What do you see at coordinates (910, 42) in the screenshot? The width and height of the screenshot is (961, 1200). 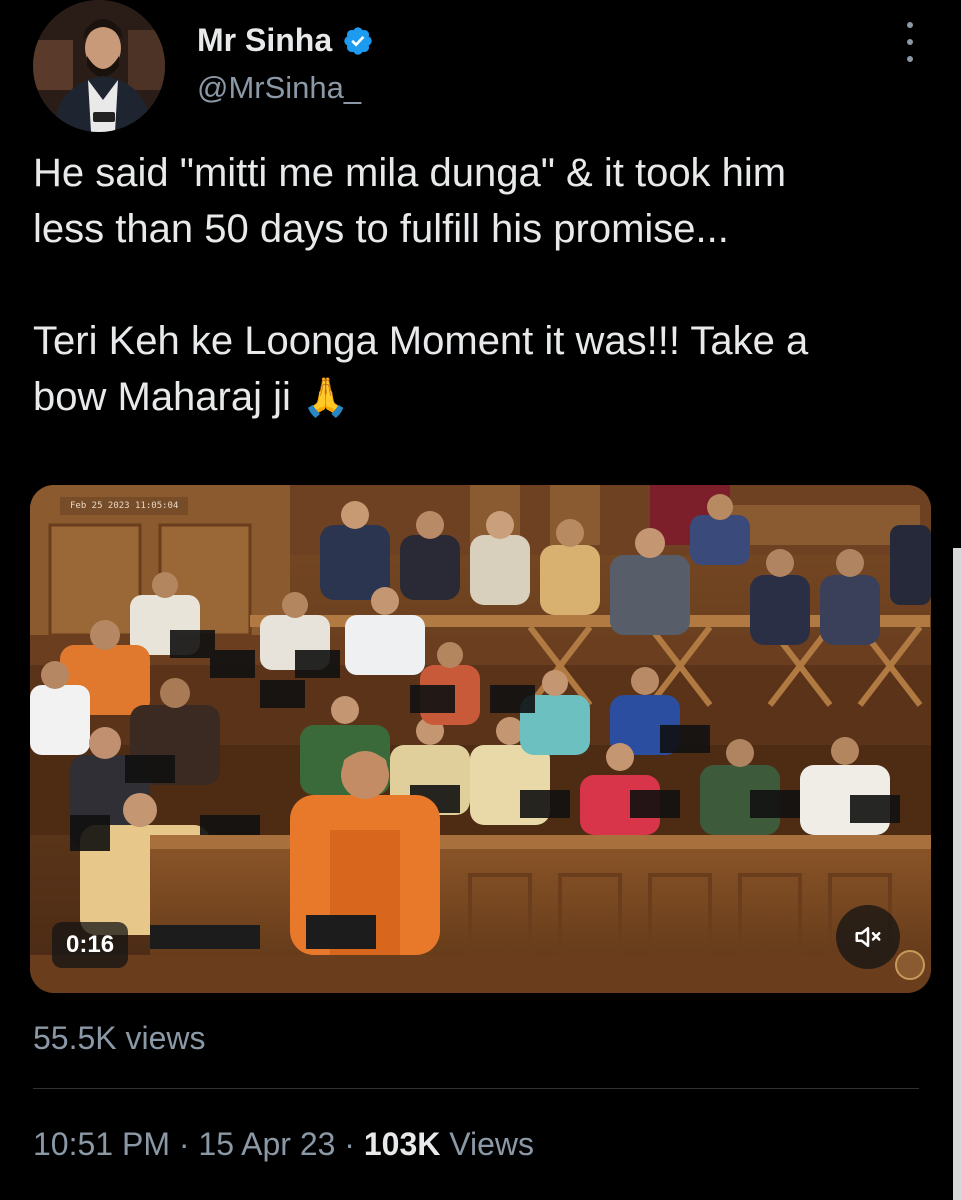 I see `more-options-icon` at bounding box center [910, 42].